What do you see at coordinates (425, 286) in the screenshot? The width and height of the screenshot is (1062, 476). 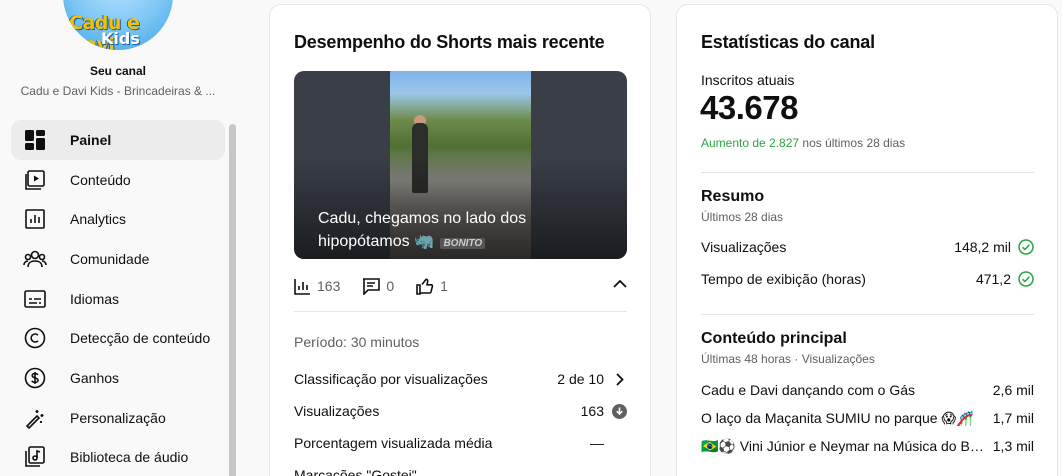 I see `thumbs-up-icon` at bounding box center [425, 286].